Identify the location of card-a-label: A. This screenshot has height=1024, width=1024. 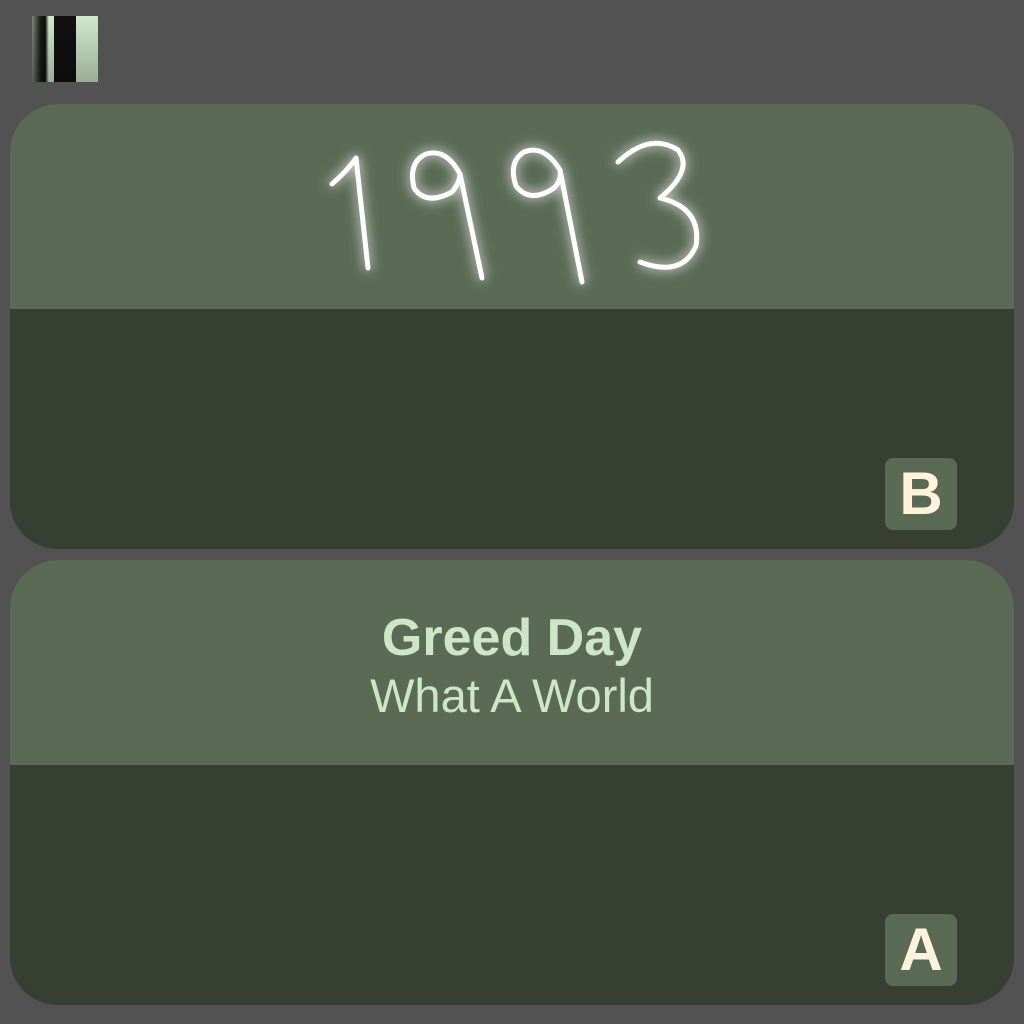
(921, 950).